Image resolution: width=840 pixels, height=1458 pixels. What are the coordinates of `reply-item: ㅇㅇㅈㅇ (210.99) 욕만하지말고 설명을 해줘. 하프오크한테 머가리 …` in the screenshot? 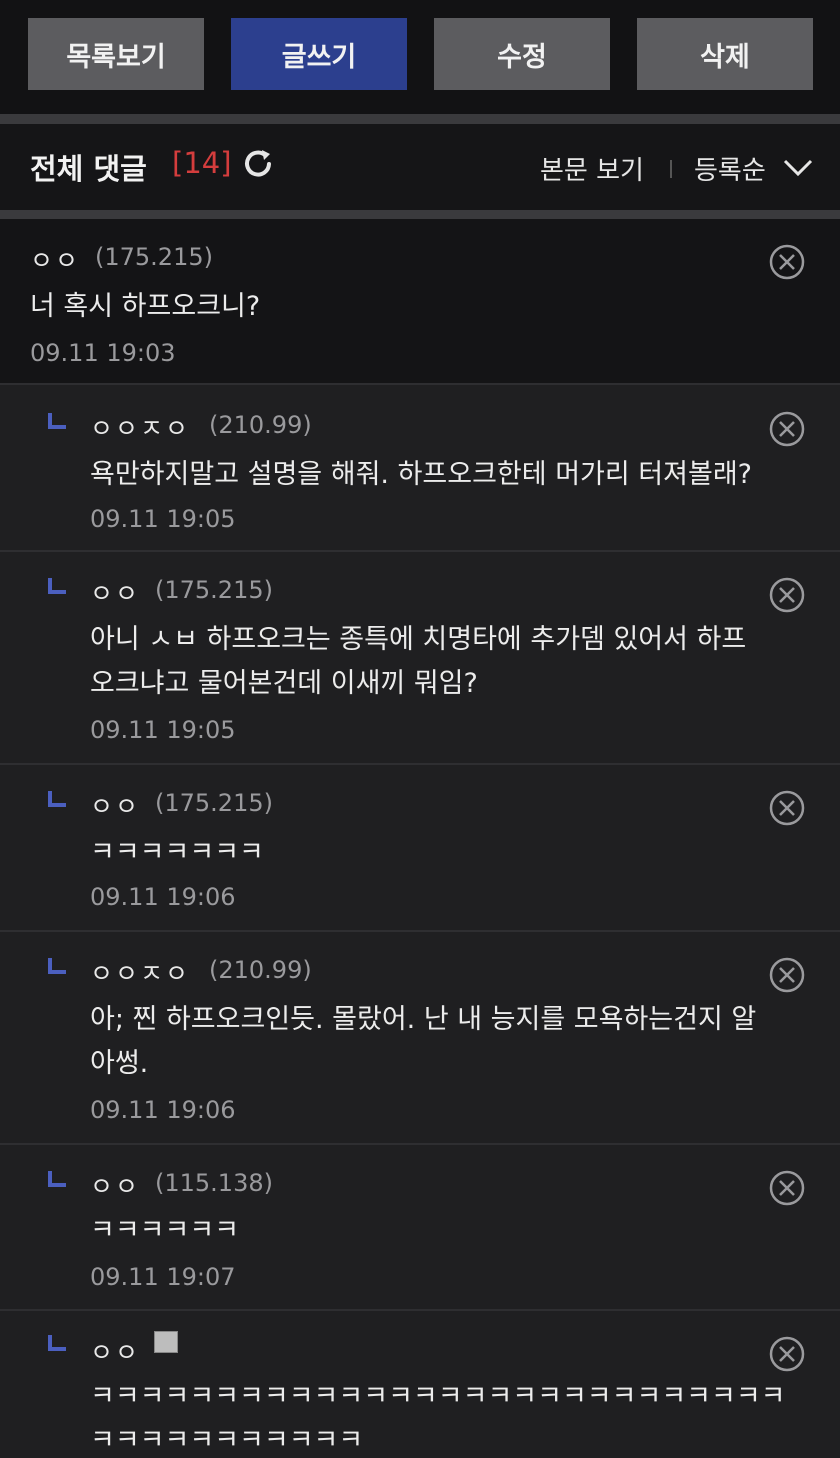 It's located at (420, 468).